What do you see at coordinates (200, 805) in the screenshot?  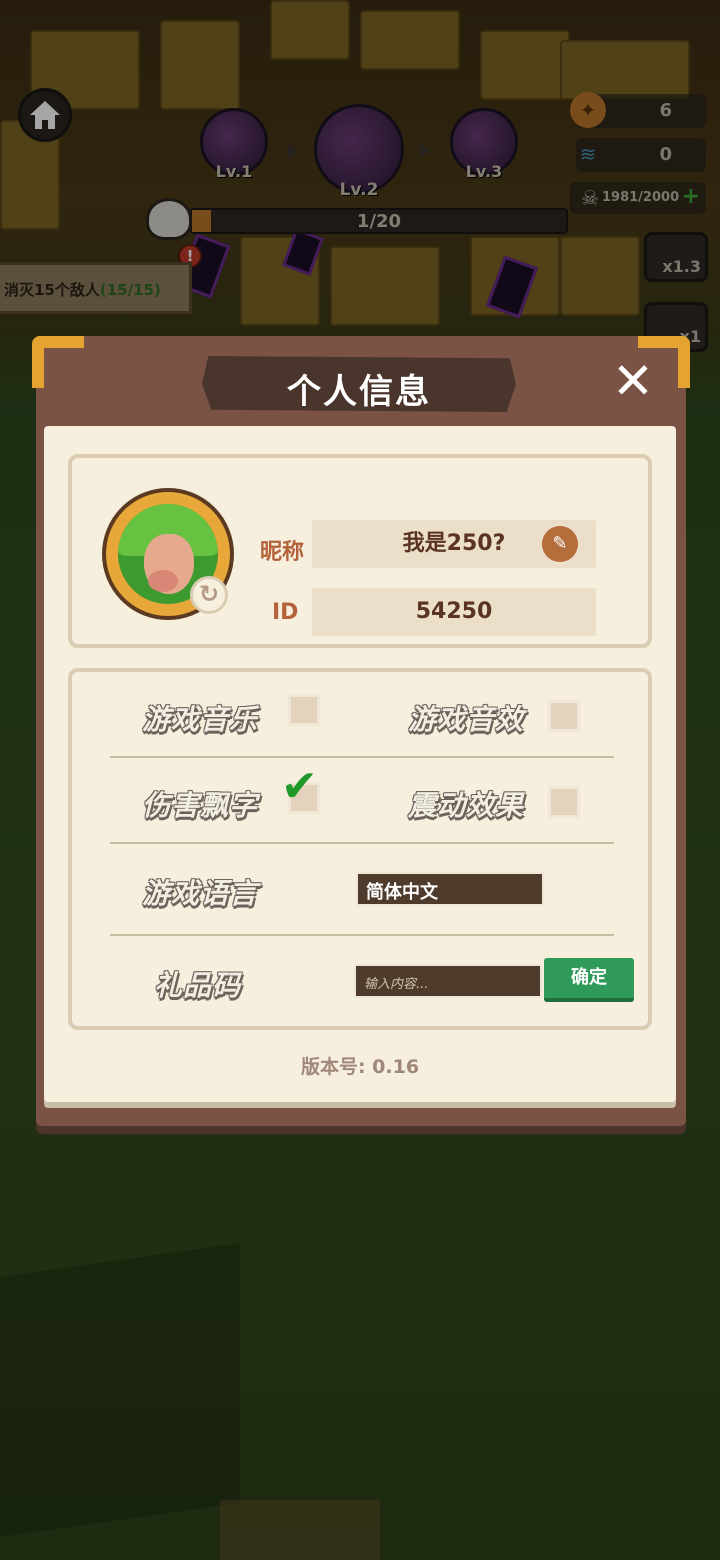 I see `damage-text-label: 伤害飘字` at bounding box center [200, 805].